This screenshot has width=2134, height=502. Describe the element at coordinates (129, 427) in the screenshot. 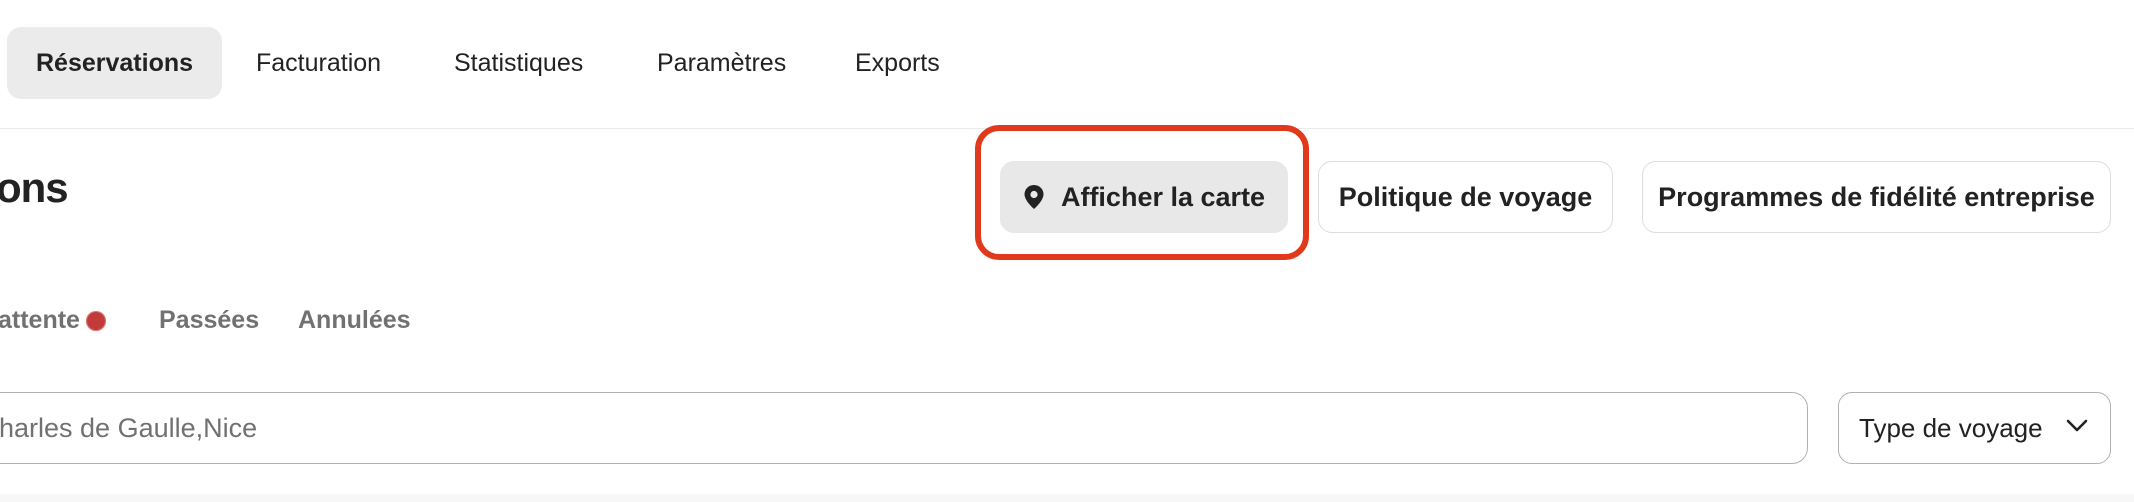

I see `search-input-text: harles de Gaulle,Nice` at that location.